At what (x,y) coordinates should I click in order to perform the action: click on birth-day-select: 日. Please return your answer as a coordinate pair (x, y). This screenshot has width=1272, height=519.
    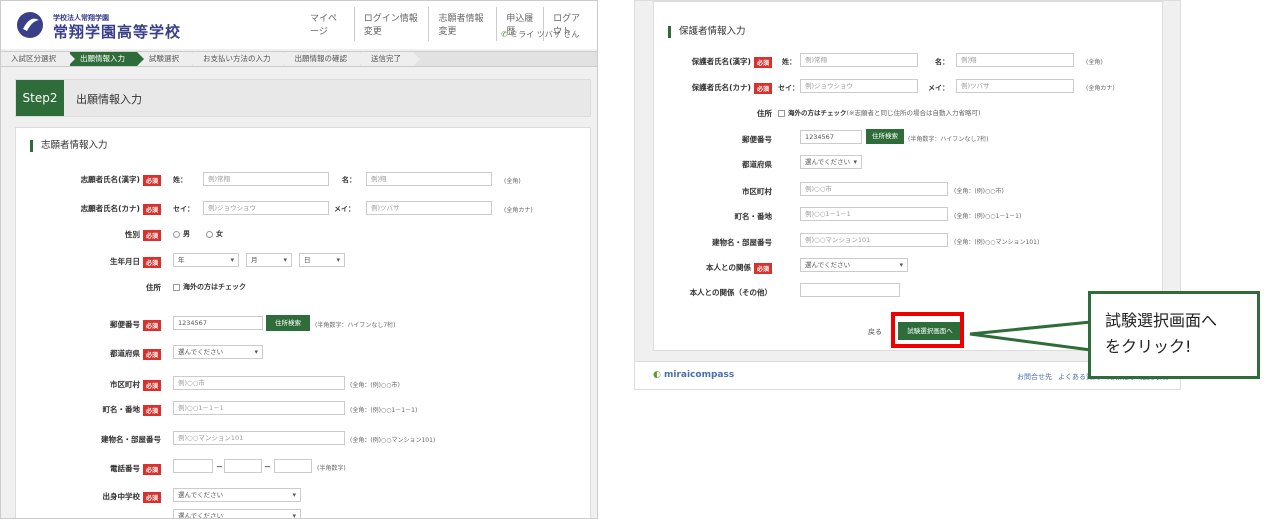
    Looking at the image, I should click on (322, 260).